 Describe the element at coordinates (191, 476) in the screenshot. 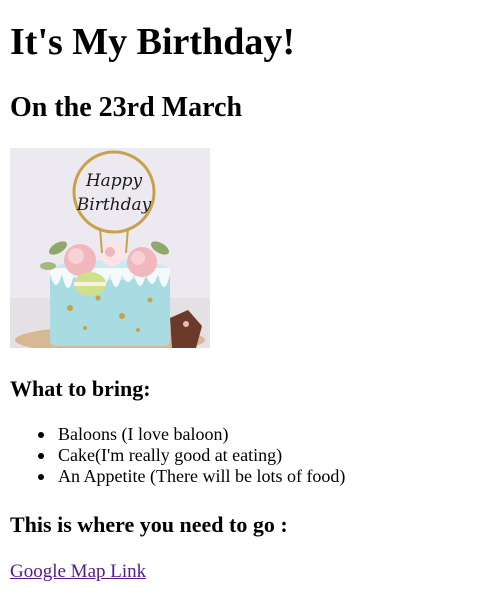

I see `list-item: An Appetite (There will be lots of food)` at that location.